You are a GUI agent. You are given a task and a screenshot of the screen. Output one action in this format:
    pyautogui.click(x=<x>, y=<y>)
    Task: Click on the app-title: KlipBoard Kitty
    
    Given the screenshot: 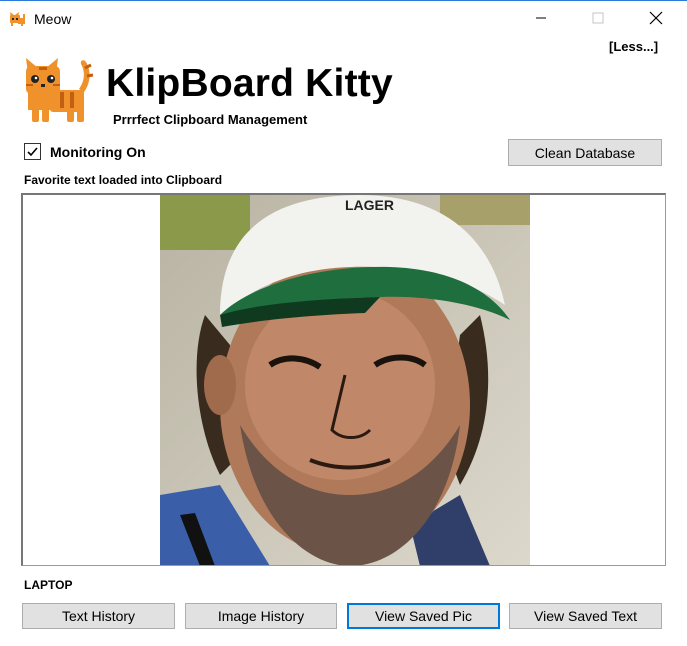 What is the action you would take?
    pyautogui.click(x=249, y=83)
    